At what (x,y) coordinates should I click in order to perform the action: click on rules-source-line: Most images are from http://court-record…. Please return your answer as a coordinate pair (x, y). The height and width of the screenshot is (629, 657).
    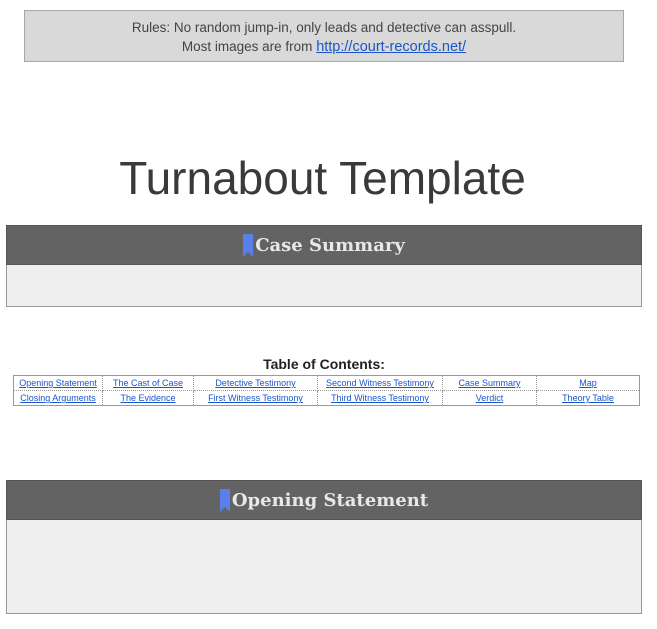
    Looking at the image, I should click on (324, 47).